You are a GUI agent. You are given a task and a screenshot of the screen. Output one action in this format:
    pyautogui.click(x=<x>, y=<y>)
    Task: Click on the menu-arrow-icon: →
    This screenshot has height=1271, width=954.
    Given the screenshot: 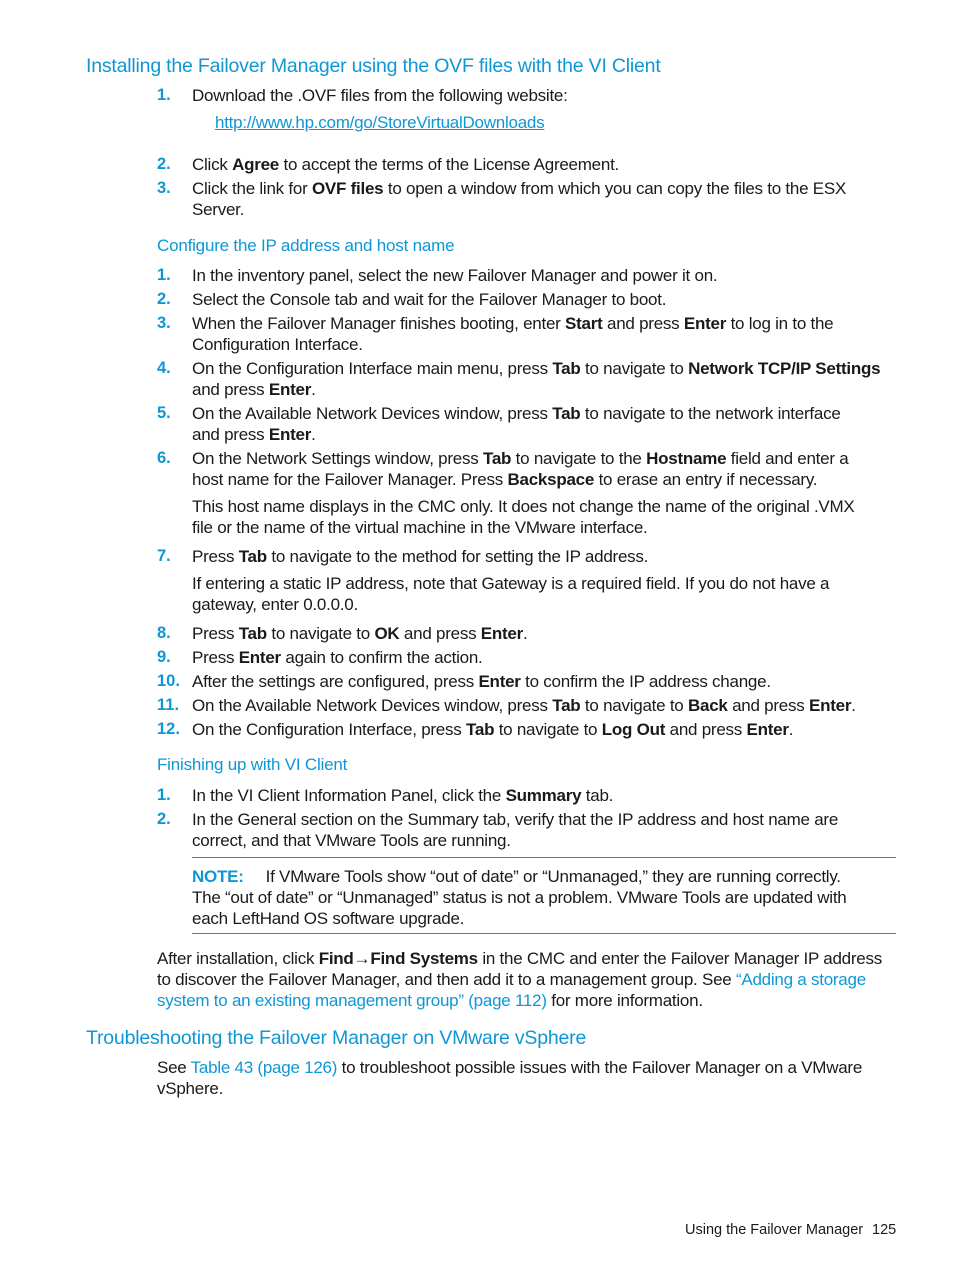 What is the action you would take?
    pyautogui.click(x=362, y=958)
    